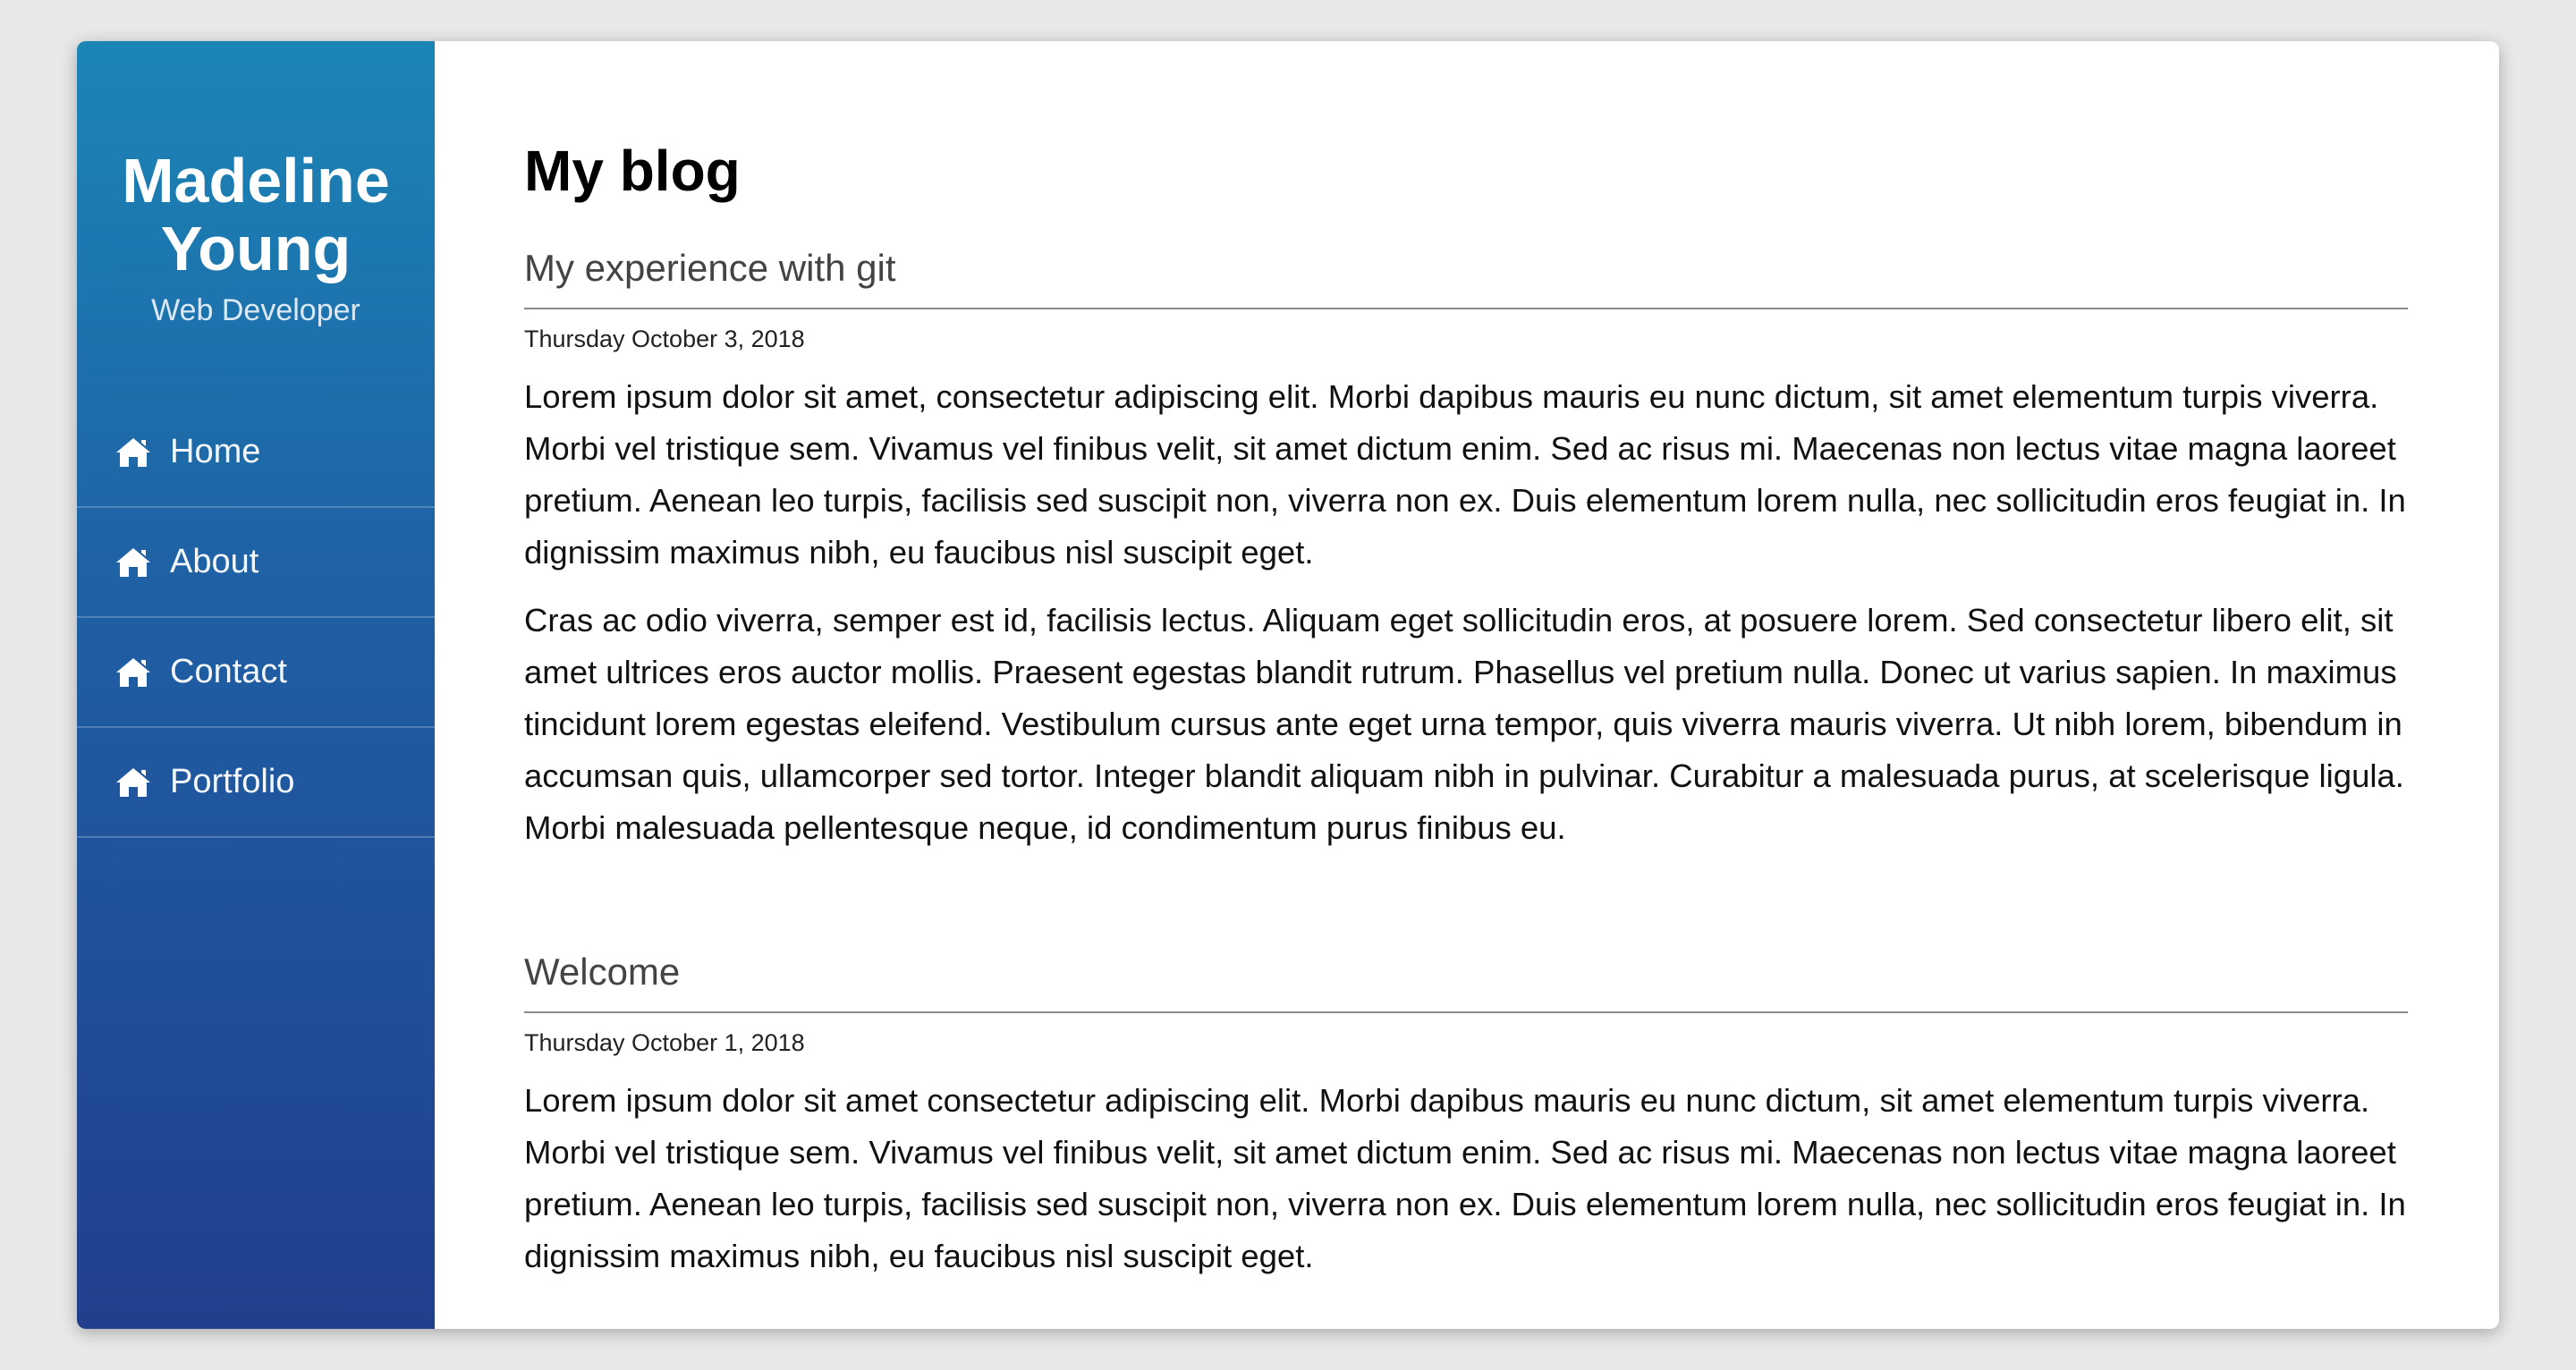 This screenshot has height=1370, width=2576. I want to click on sidebar-item-about: About, so click(256, 563).